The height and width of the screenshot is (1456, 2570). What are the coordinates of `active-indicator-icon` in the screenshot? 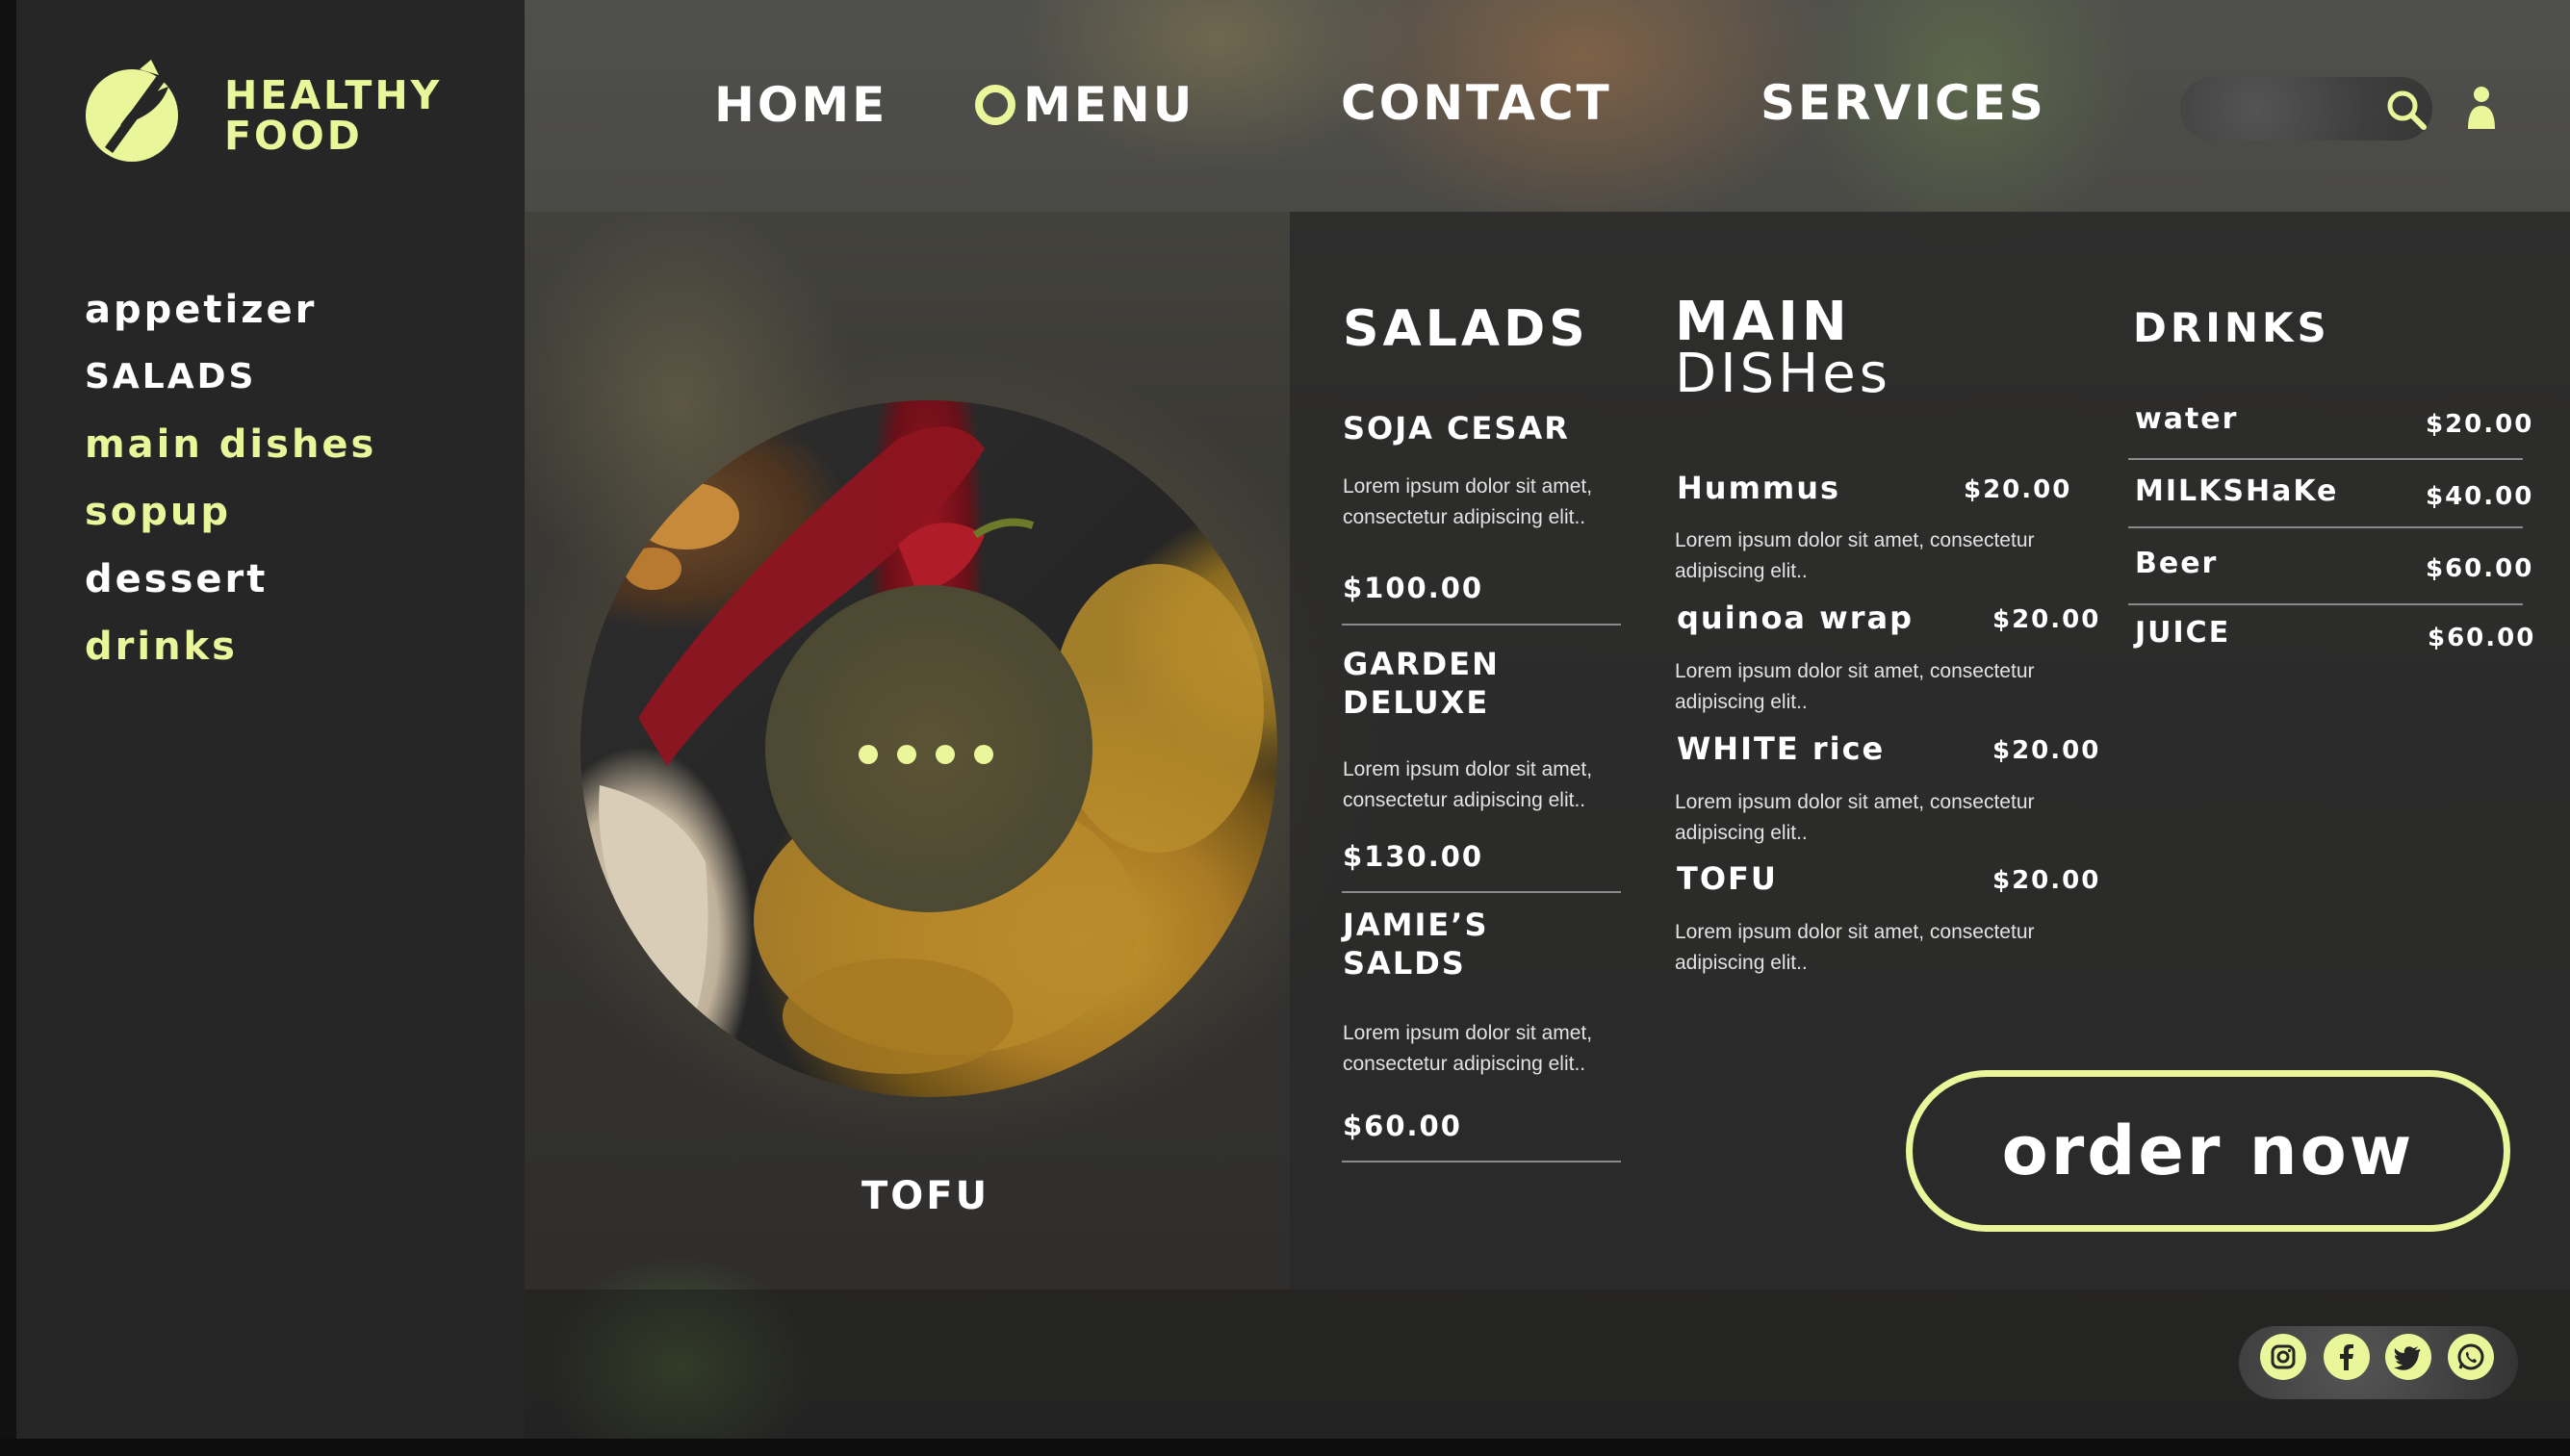 It's located at (995, 105).